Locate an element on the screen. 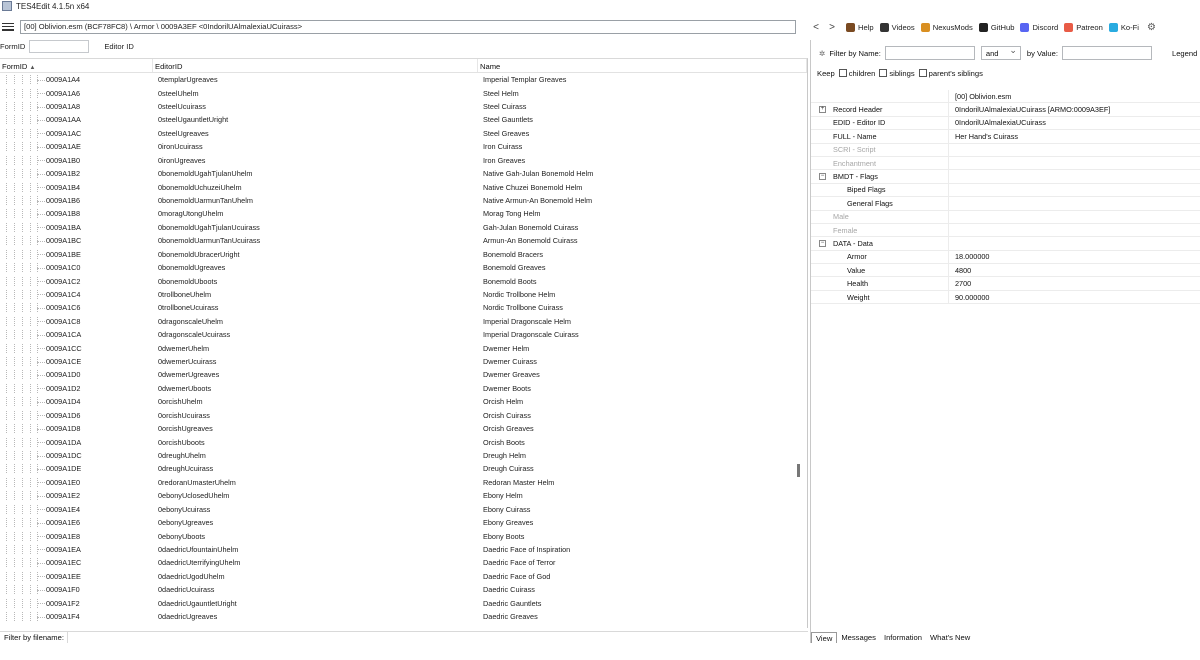  nav-link-ko-fi: Ko-Fi is located at coordinates (1123, 27).